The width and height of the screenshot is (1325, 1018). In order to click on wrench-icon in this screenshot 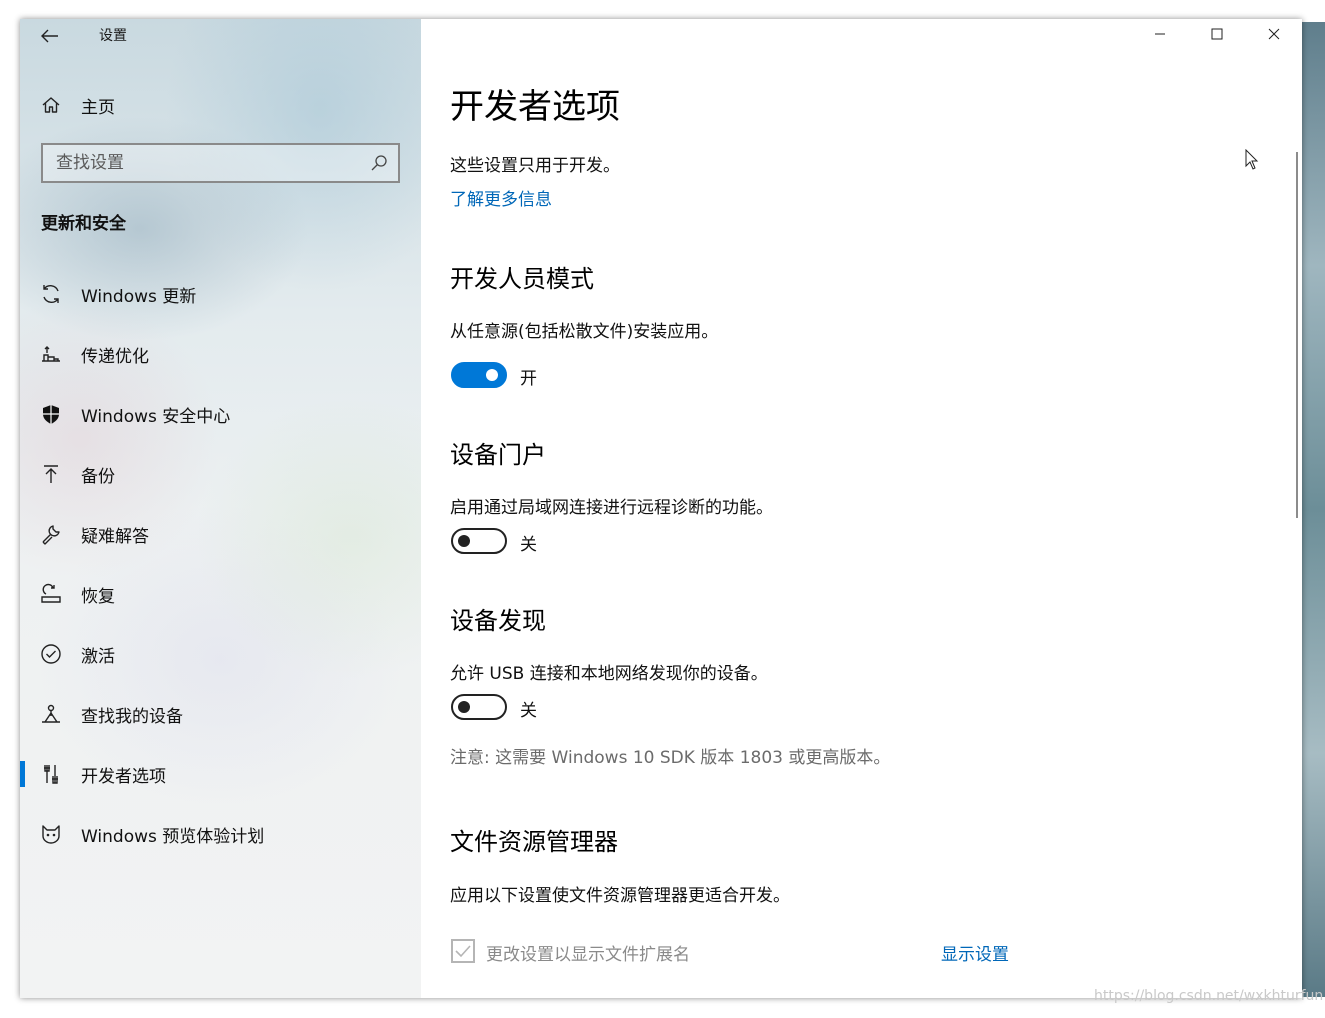, I will do `click(51, 534)`.